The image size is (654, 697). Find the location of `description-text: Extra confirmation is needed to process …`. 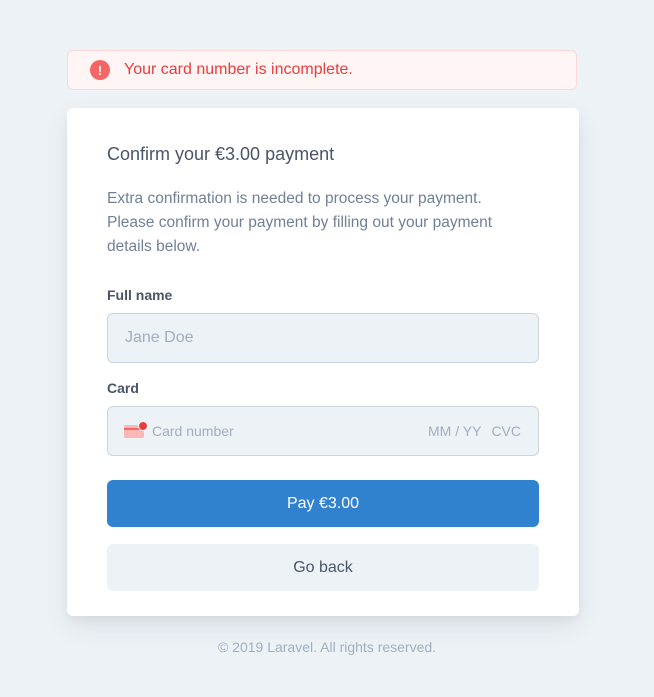

description-text: Extra confirmation is needed to process … is located at coordinates (300, 222).